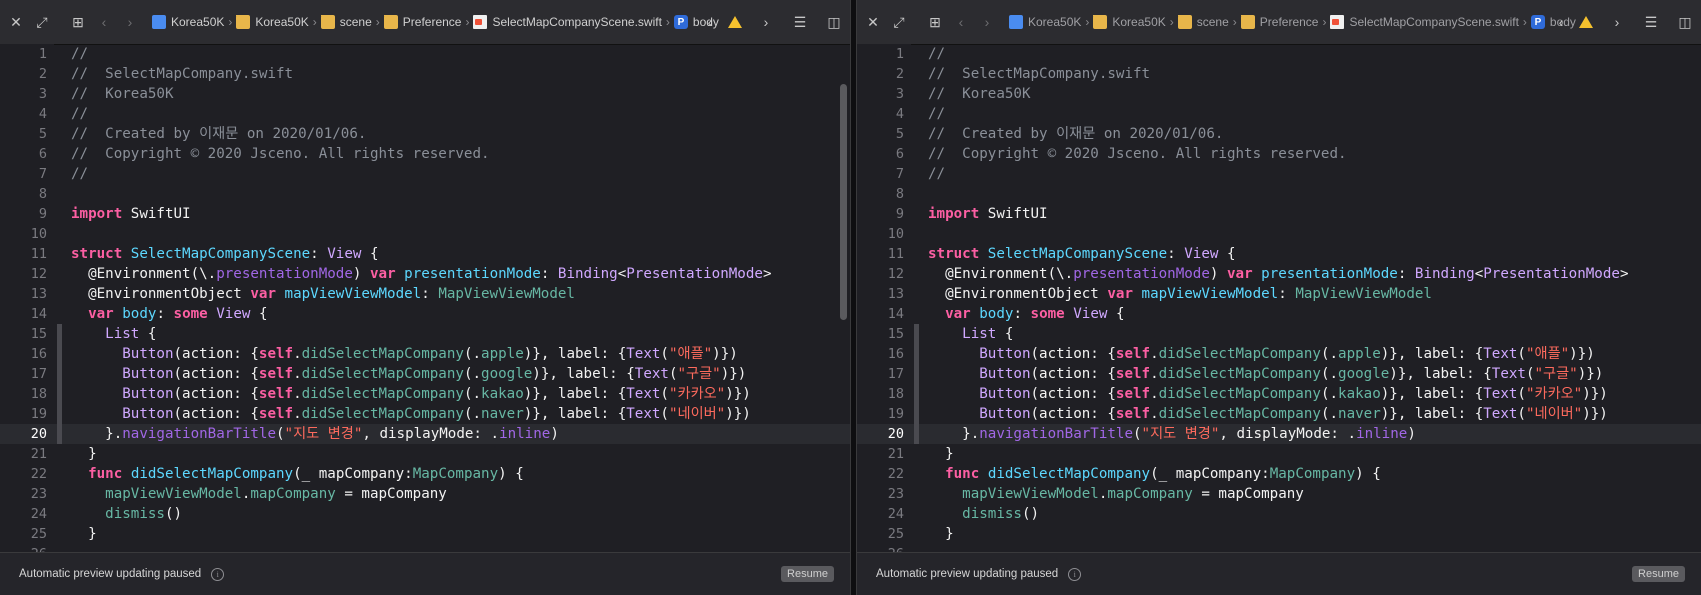  I want to click on line-number: 17, so click(895, 374).